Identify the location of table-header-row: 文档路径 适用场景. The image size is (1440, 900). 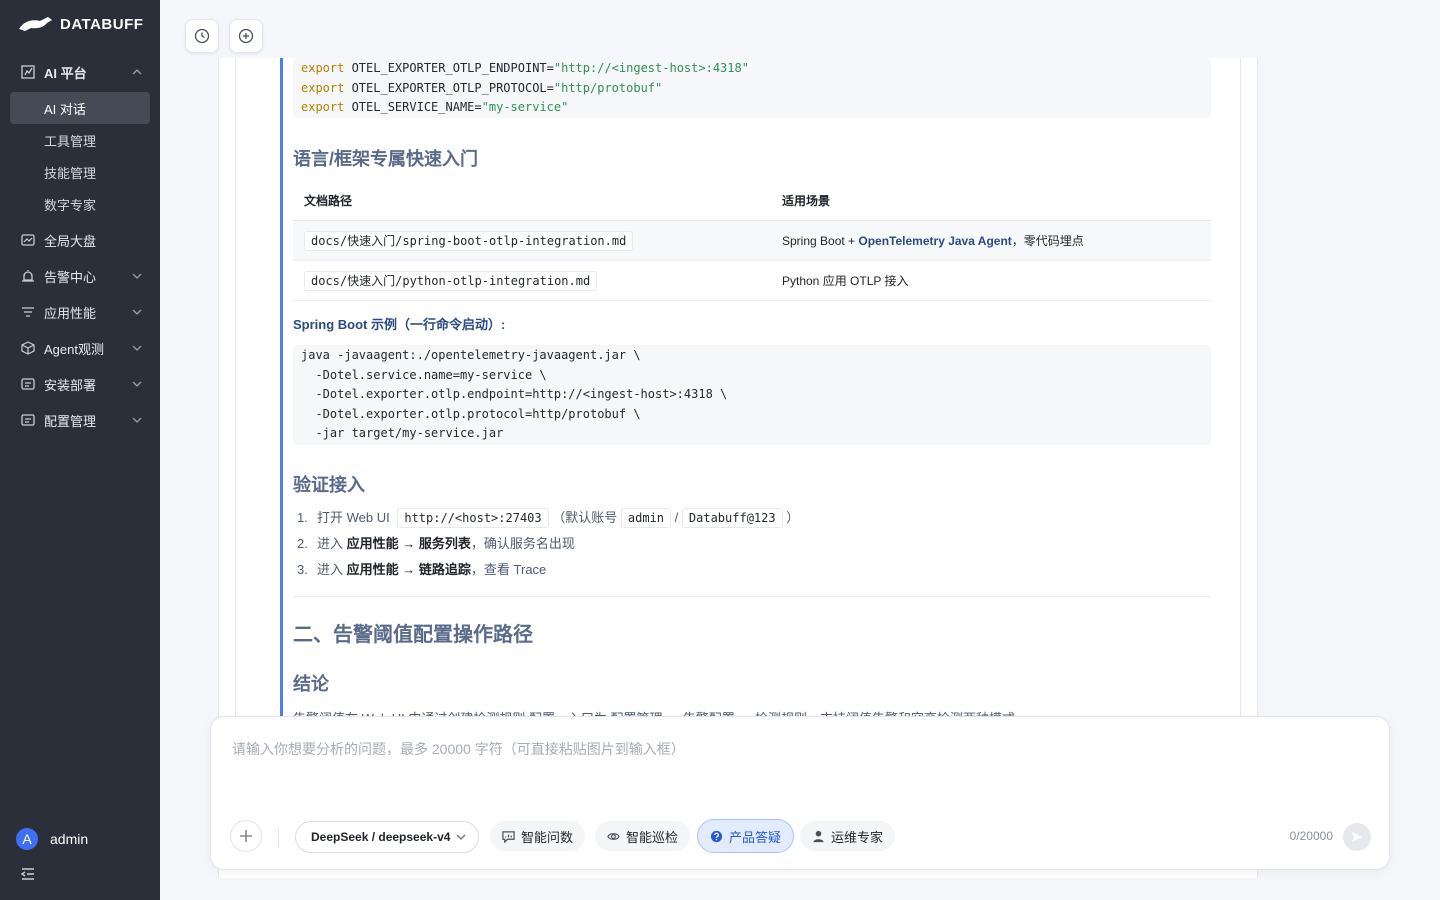
(752, 201).